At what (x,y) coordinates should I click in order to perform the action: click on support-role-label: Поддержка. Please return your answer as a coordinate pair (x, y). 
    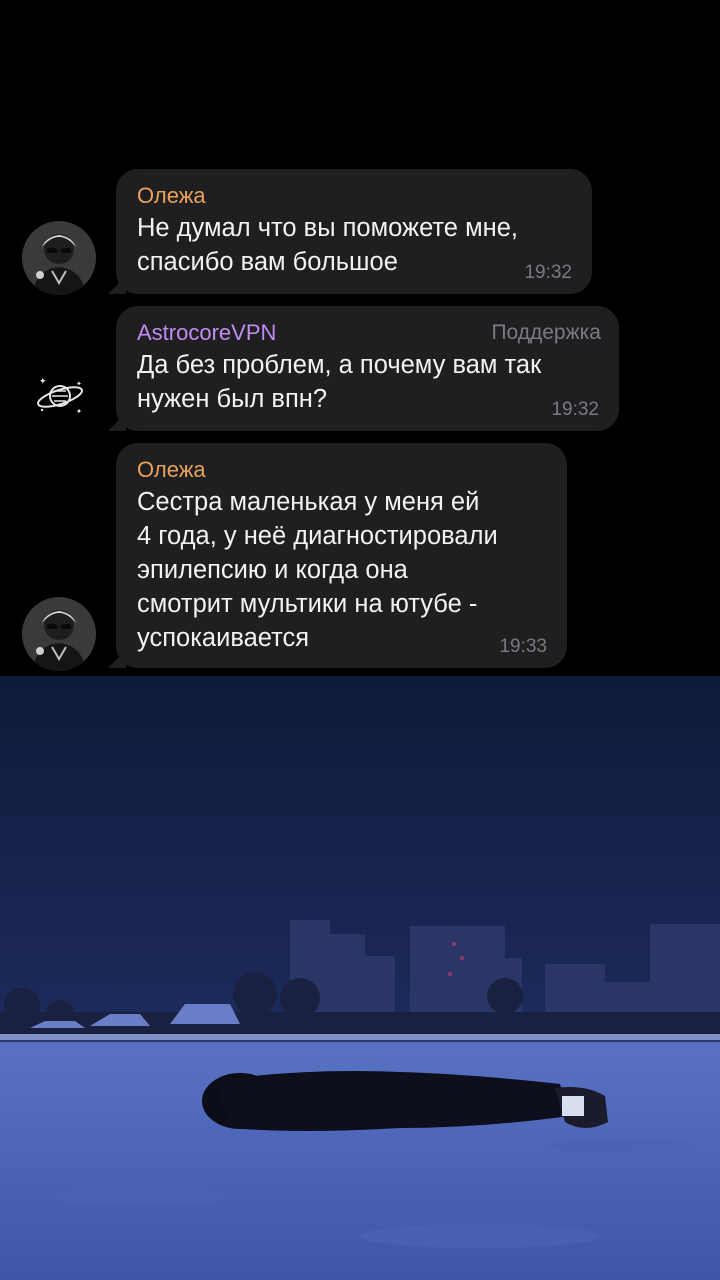
    Looking at the image, I should click on (546, 332).